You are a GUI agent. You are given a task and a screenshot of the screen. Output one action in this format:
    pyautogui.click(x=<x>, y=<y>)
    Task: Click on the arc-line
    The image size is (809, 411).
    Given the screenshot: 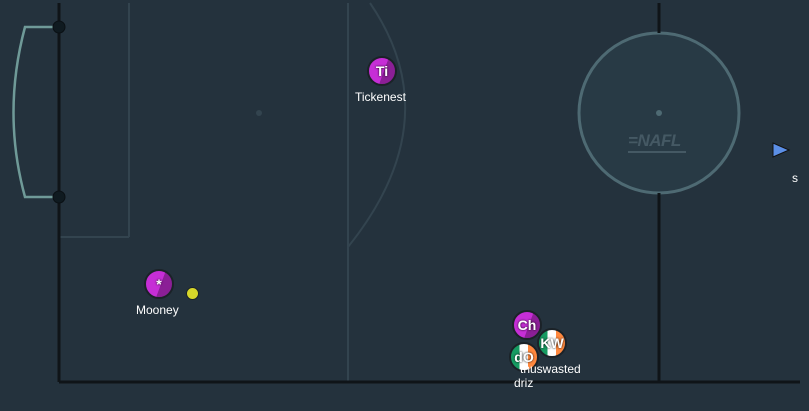 What is the action you would take?
    pyautogui.click(x=377, y=125)
    